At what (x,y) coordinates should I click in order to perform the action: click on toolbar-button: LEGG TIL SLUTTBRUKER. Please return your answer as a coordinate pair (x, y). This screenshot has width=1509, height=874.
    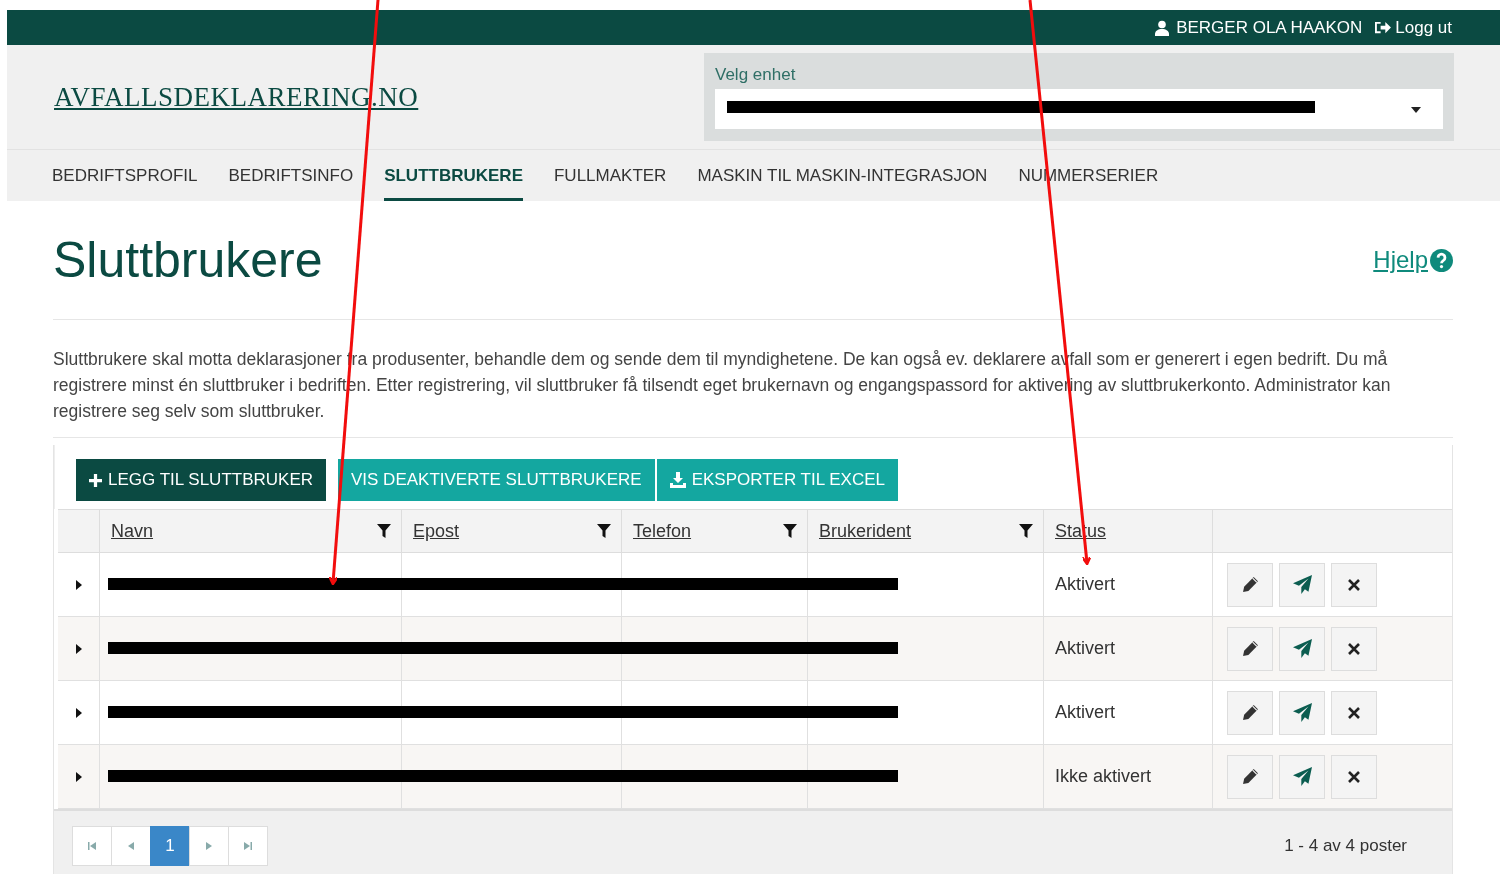
    Looking at the image, I should click on (201, 480).